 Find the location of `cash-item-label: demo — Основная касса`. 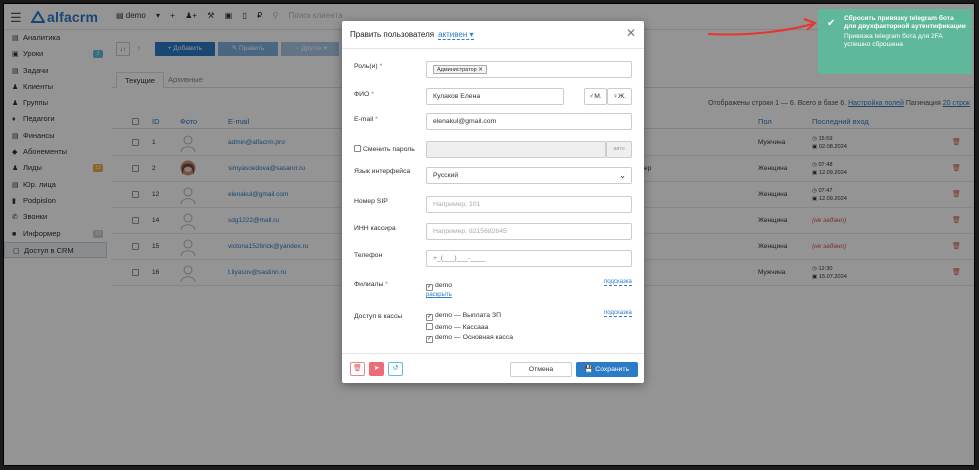

cash-item-label: demo — Основная касса is located at coordinates (474, 337).